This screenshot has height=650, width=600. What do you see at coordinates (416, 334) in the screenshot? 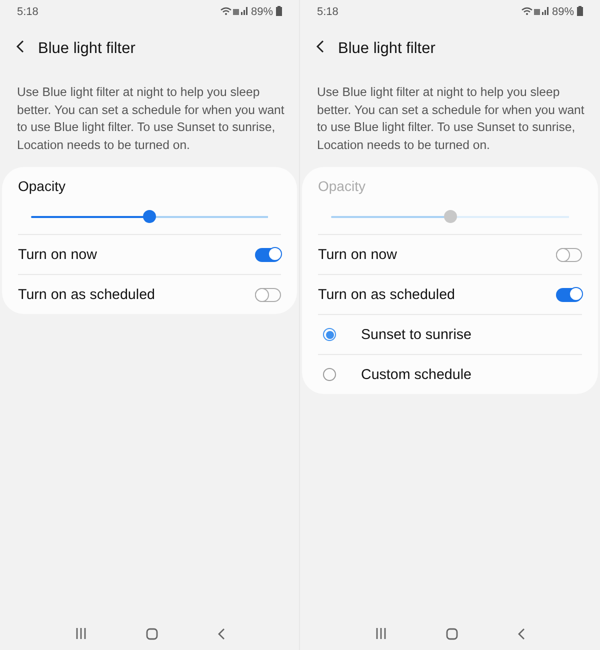
I see `option-label: Sunset to sunrise` at bounding box center [416, 334].